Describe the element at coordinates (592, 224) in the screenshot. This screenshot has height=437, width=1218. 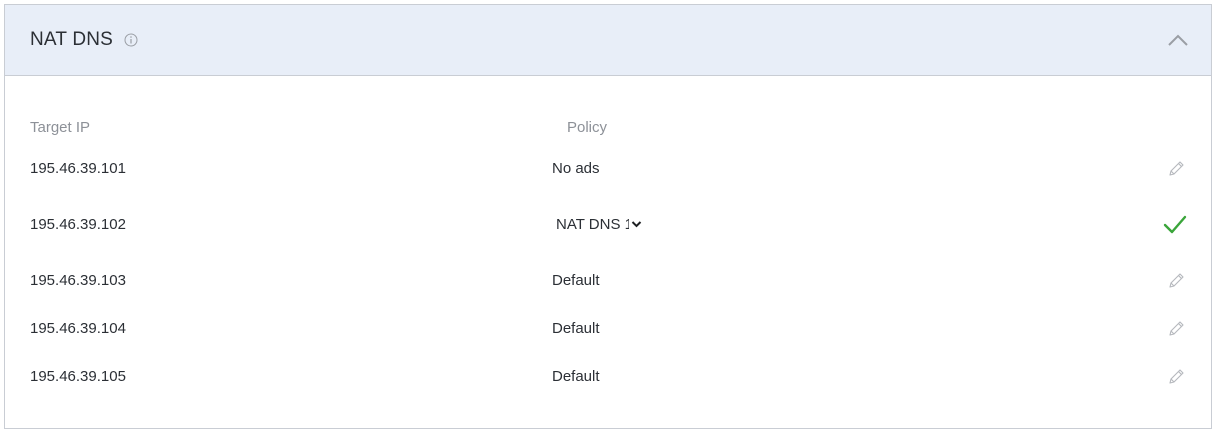
I see `policy-select-value: NAT DNS 1` at that location.